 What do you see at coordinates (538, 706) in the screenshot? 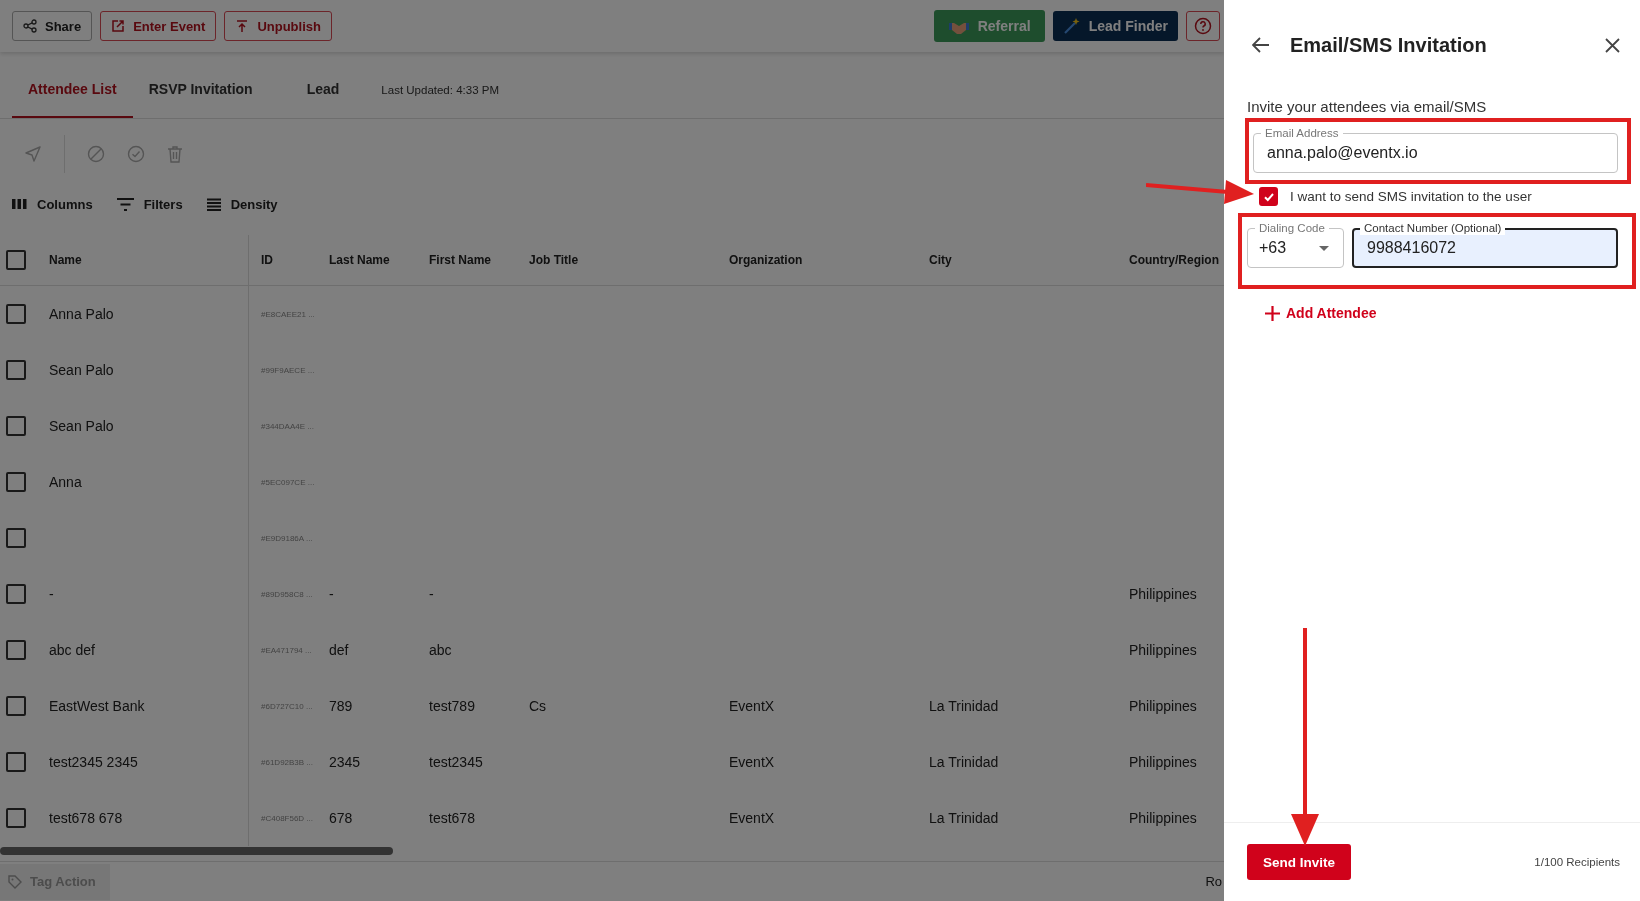
I see `table-cell: Cs` at bounding box center [538, 706].